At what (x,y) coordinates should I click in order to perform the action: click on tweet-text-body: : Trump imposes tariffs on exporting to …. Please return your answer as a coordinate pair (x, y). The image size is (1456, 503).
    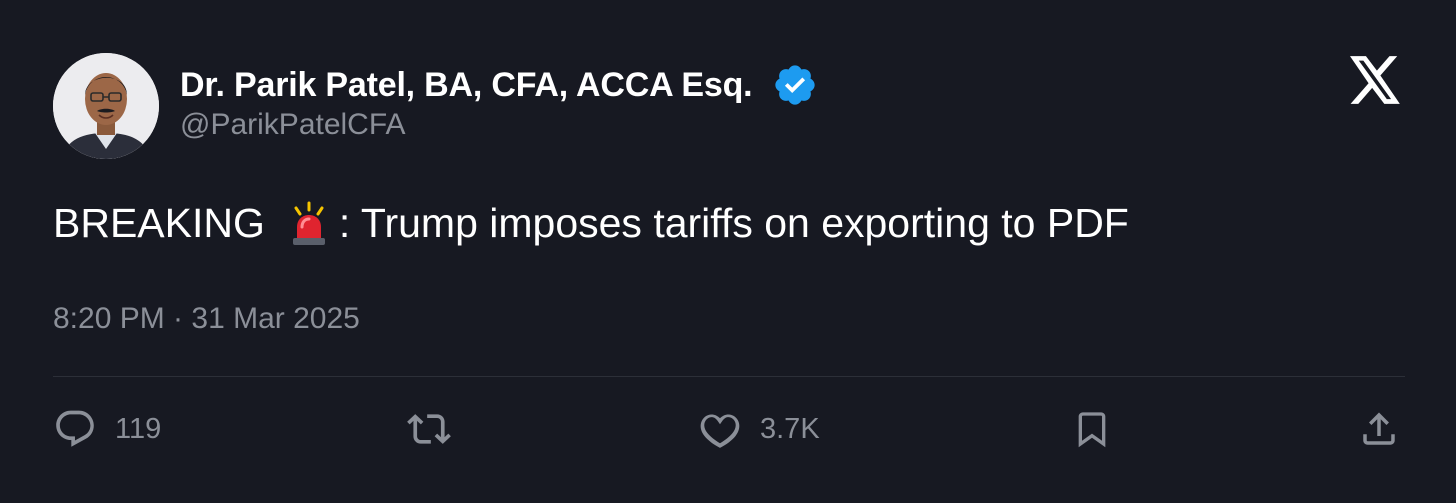
    Looking at the image, I should click on (733, 223).